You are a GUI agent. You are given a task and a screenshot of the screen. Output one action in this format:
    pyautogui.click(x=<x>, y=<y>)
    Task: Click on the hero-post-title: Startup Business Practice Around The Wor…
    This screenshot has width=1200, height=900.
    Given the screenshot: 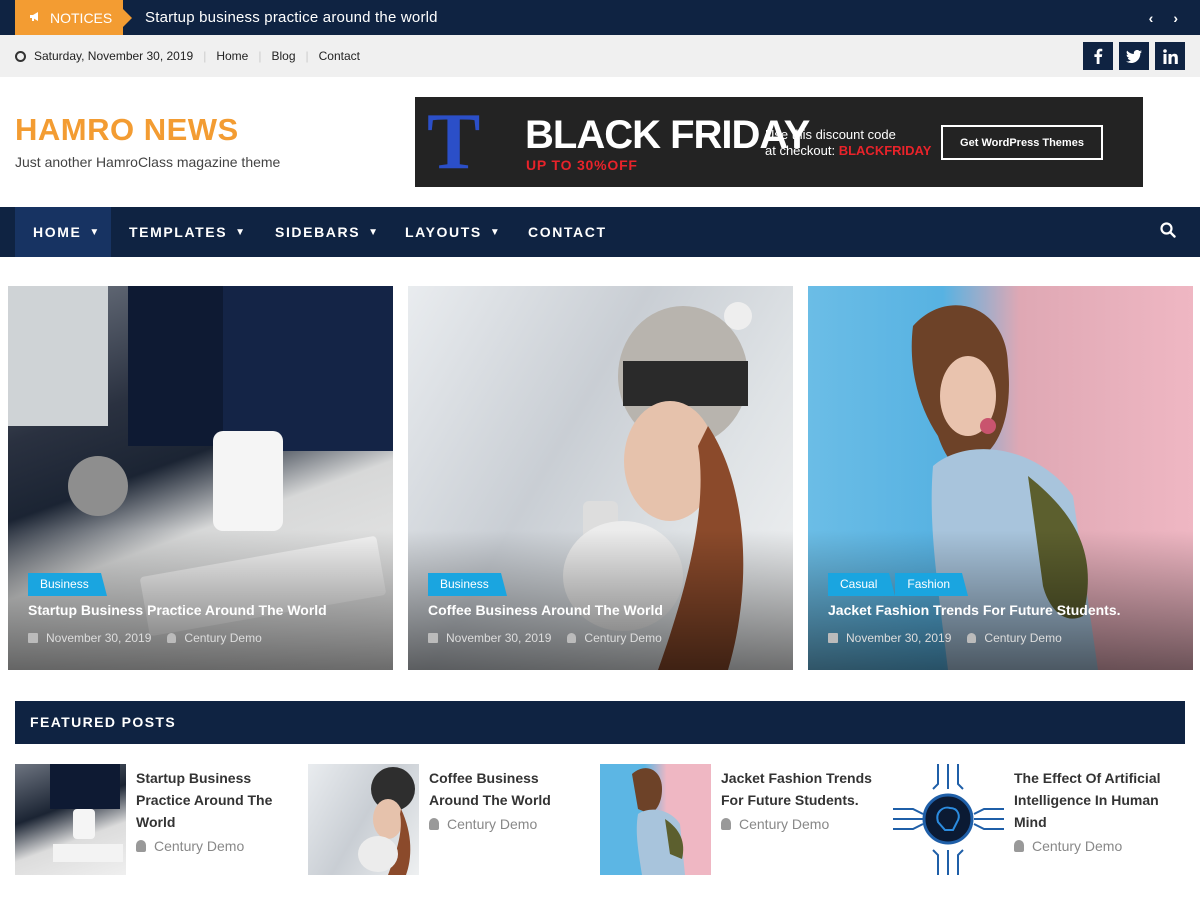 What is the action you would take?
    pyautogui.click(x=177, y=610)
    